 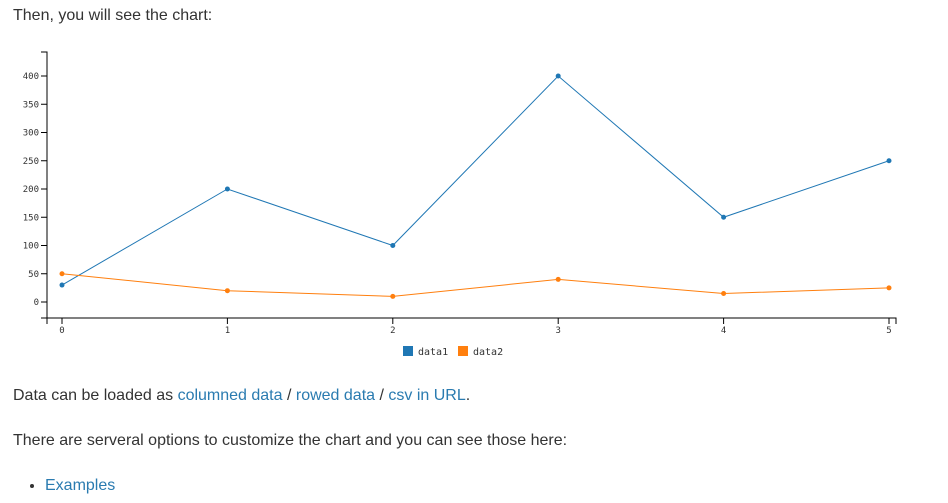 What do you see at coordinates (888, 331) in the screenshot?
I see `x-tick-label: 5` at bounding box center [888, 331].